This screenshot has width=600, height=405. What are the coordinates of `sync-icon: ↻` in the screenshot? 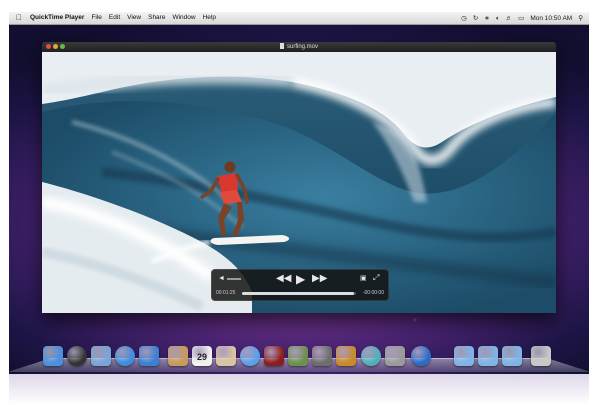 It's located at (475, 18).